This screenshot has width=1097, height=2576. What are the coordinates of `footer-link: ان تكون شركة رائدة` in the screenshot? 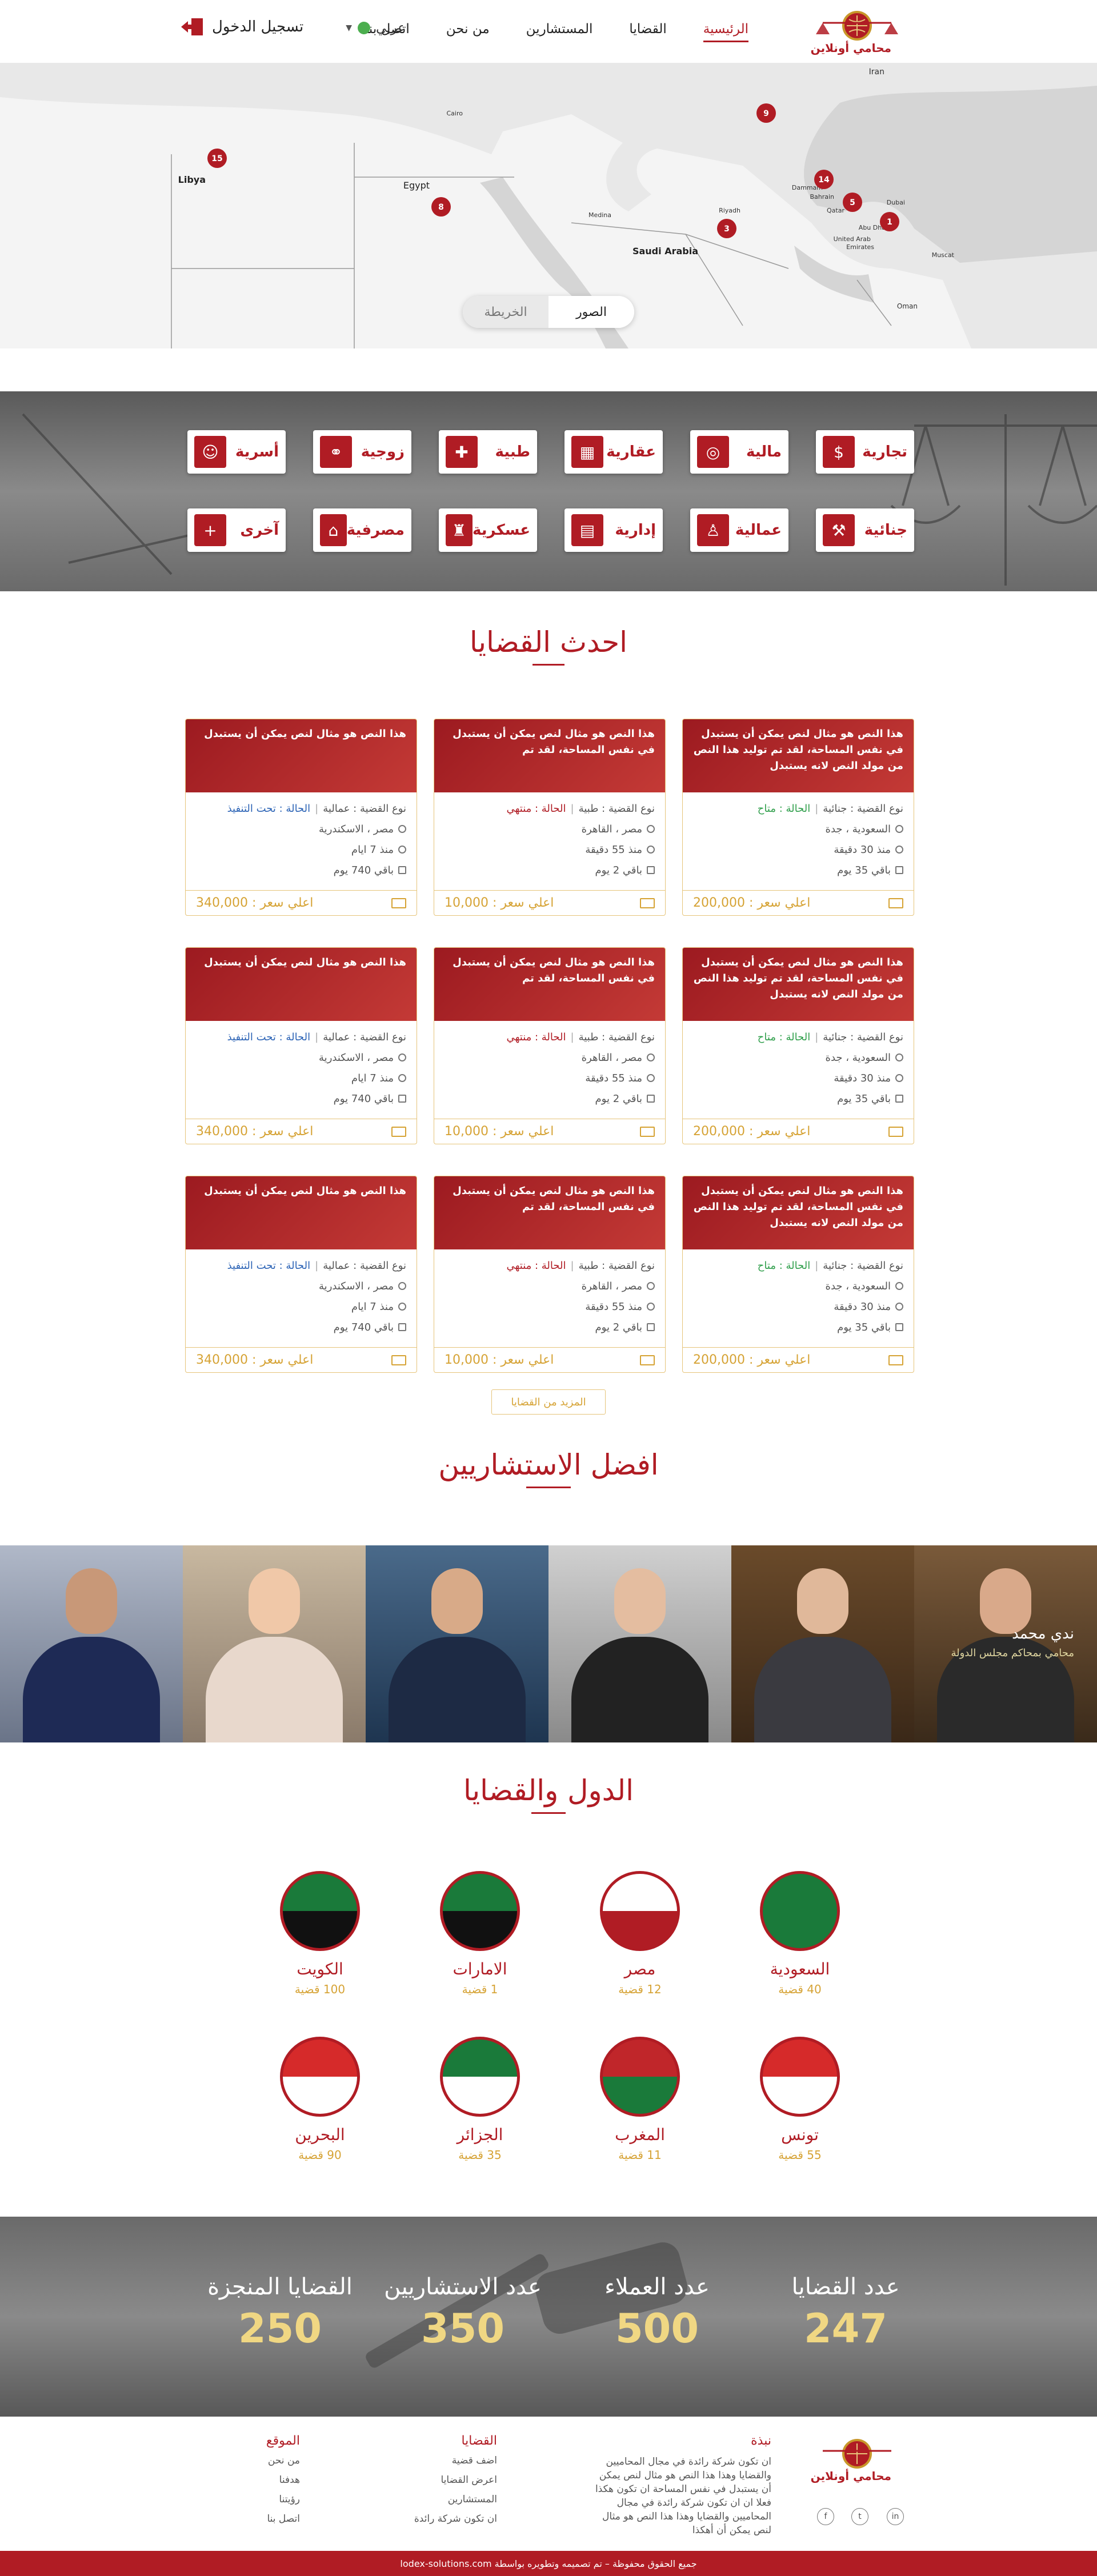 It's located at (440, 2519).